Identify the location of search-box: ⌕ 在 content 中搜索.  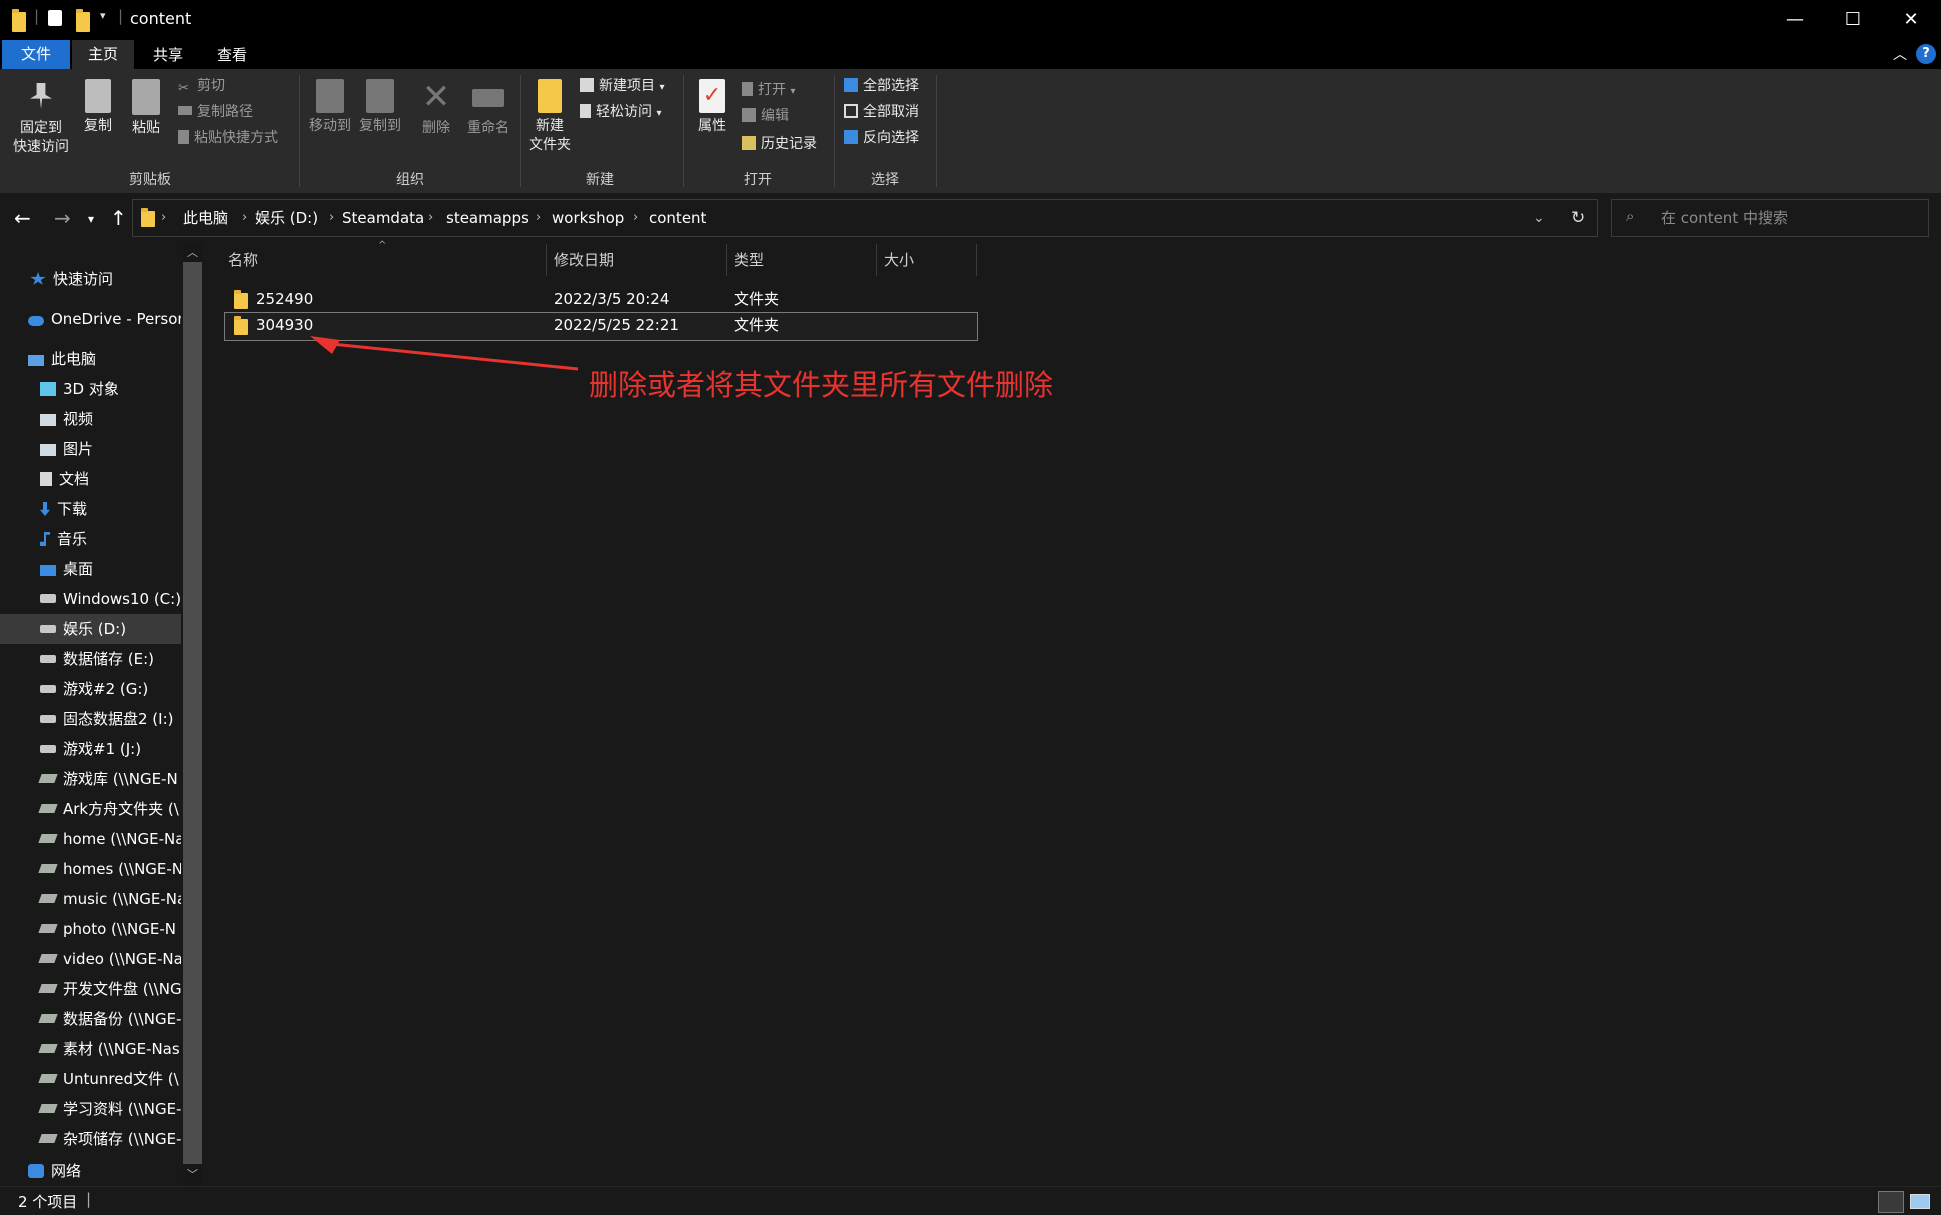
(1770, 218).